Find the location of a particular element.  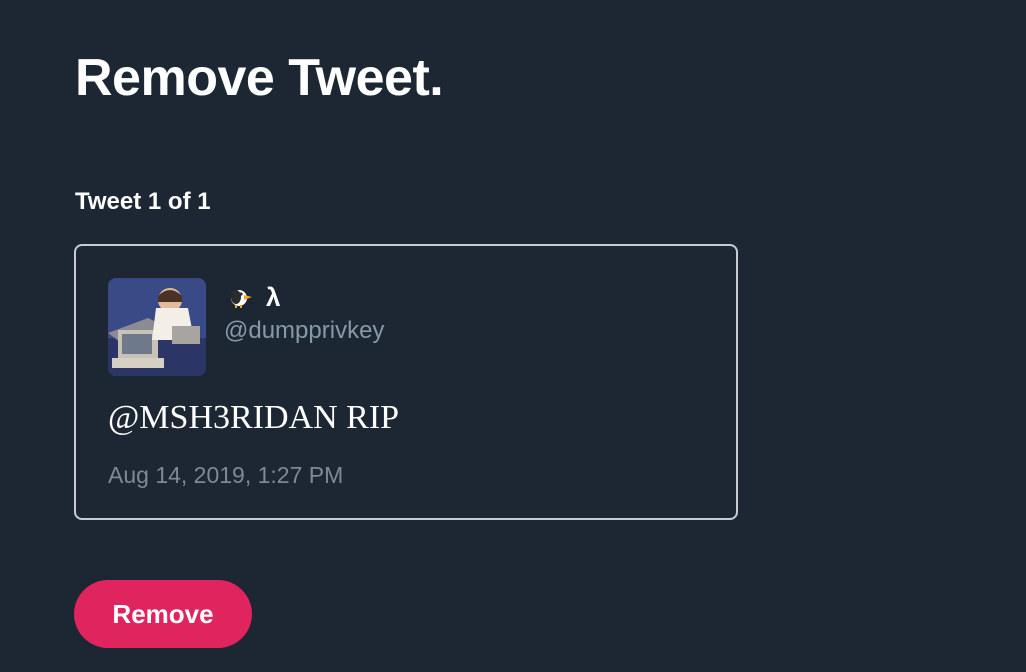

bird-icon is located at coordinates (239, 297).